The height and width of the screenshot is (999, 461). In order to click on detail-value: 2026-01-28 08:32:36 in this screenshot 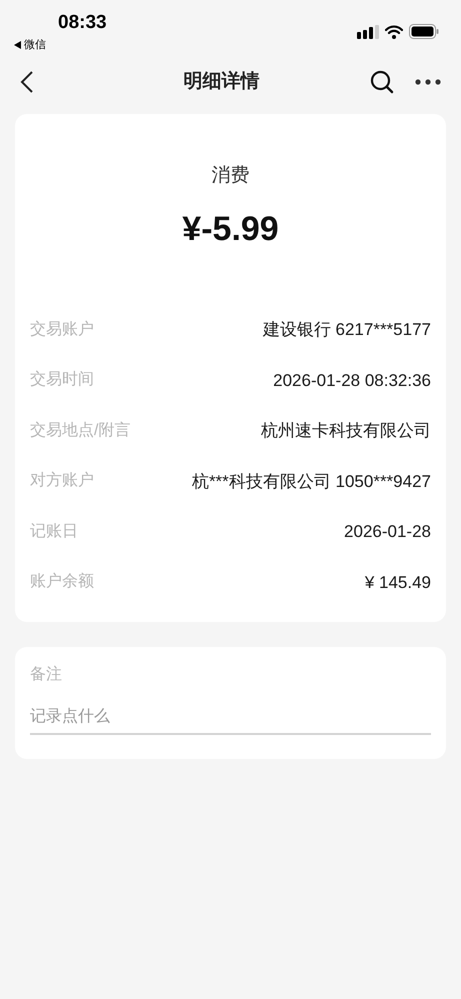, I will do `click(352, 381)`.